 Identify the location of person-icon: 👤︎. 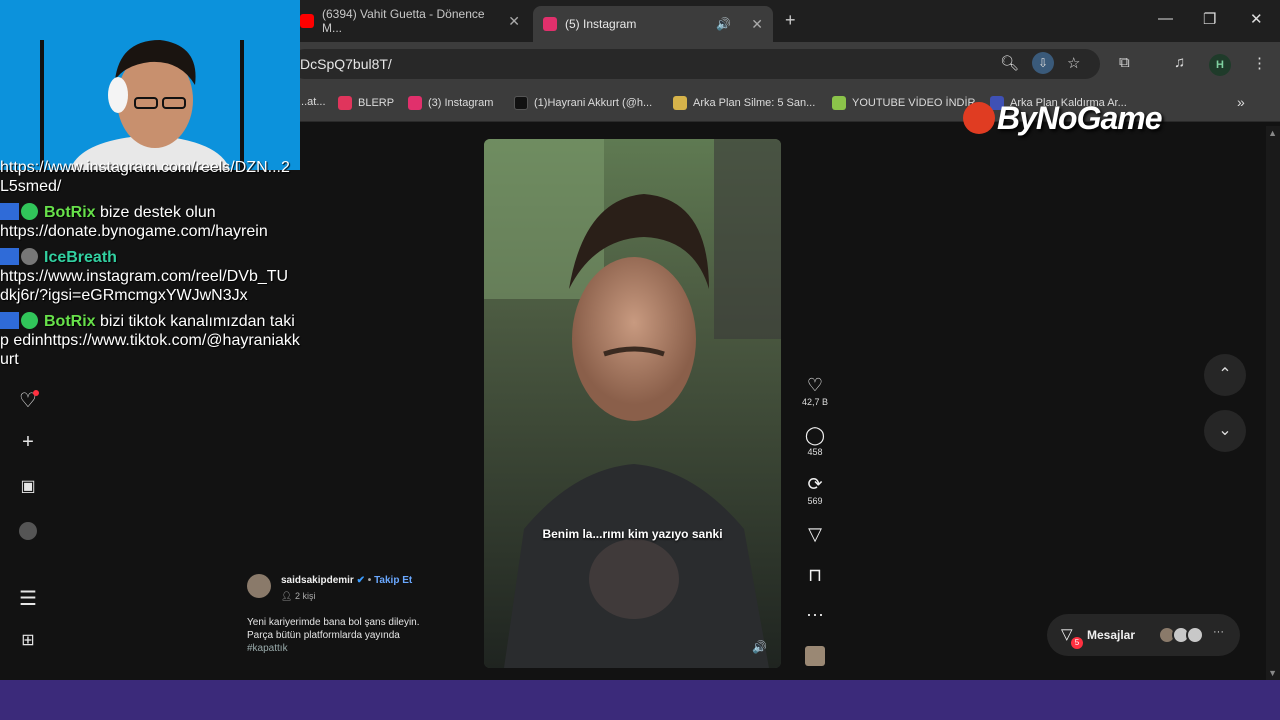
(287, 596).